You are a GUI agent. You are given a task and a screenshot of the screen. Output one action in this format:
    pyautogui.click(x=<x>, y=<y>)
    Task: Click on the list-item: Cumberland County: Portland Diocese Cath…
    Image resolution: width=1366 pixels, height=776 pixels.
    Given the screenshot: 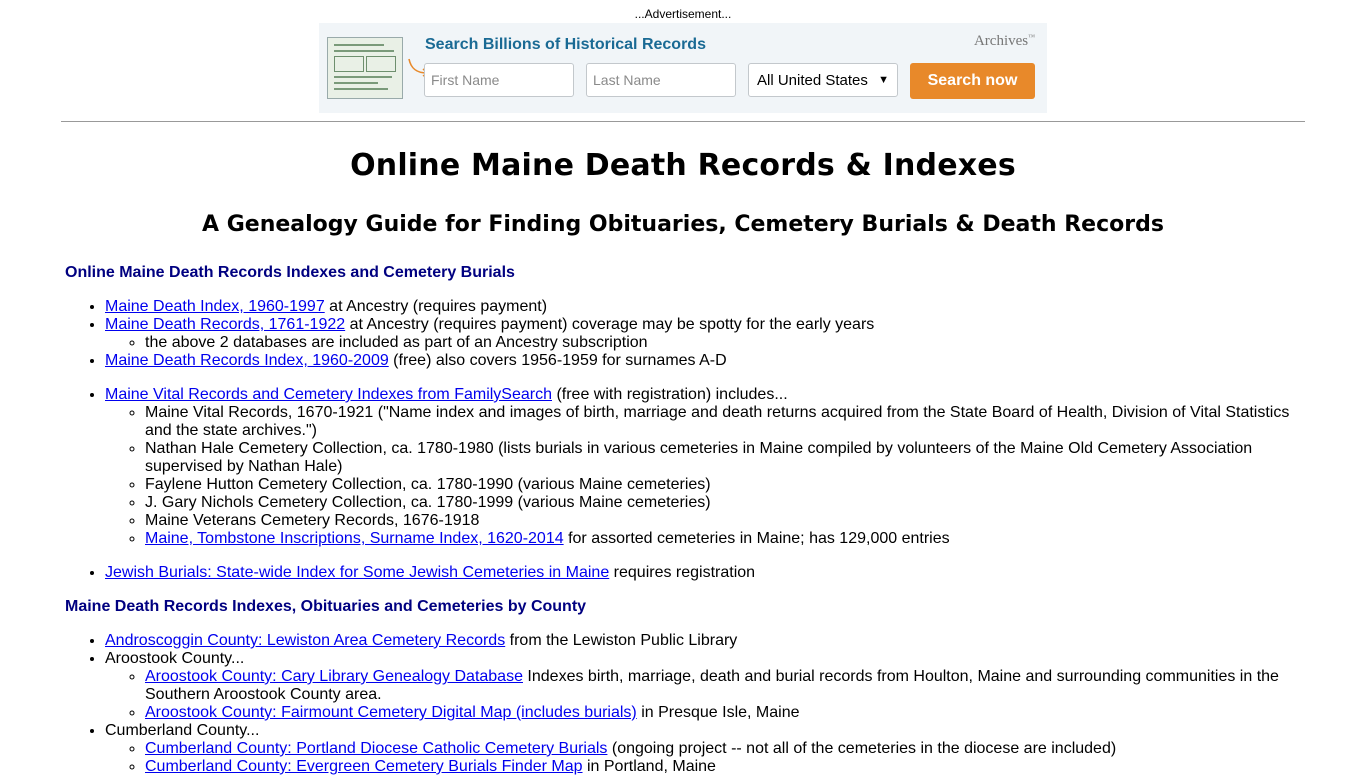 What is the action you would take?
    pyautogui.click(x=725, y=749)
    